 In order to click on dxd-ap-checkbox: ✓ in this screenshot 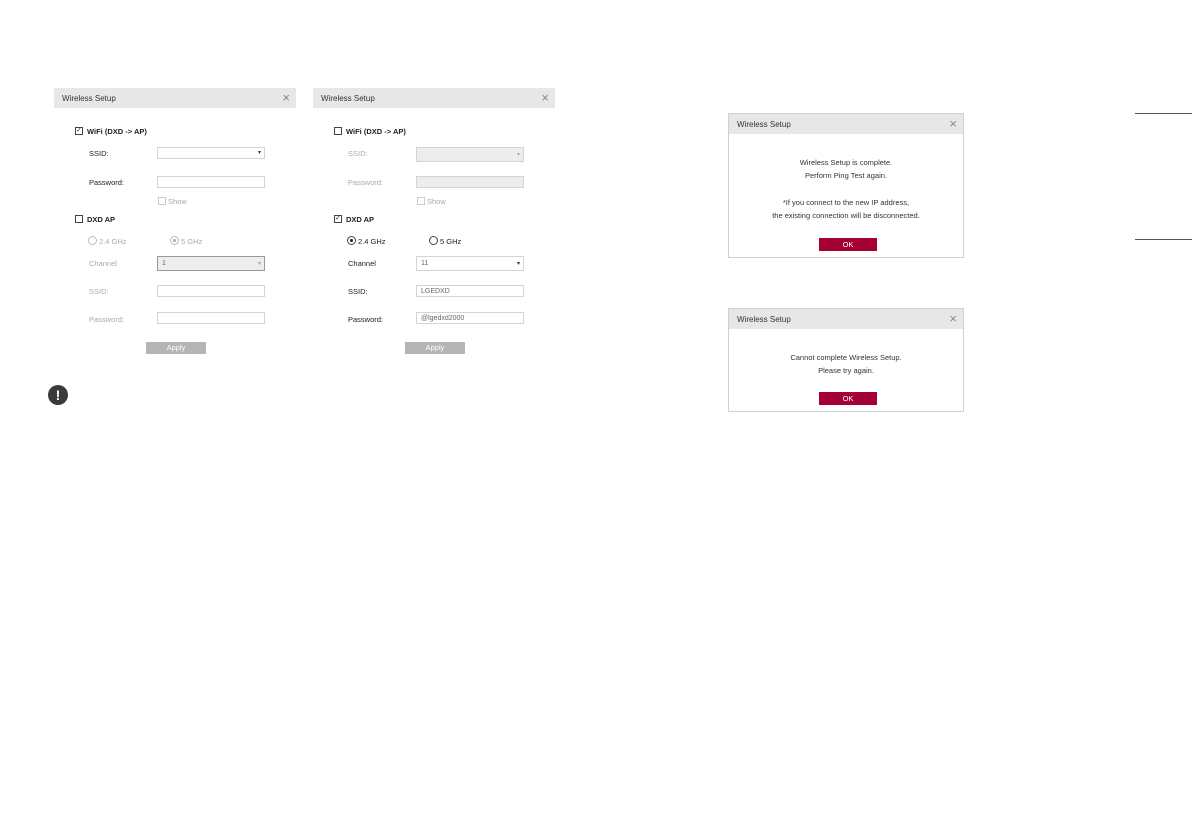, I will do `click(338, 219)`.